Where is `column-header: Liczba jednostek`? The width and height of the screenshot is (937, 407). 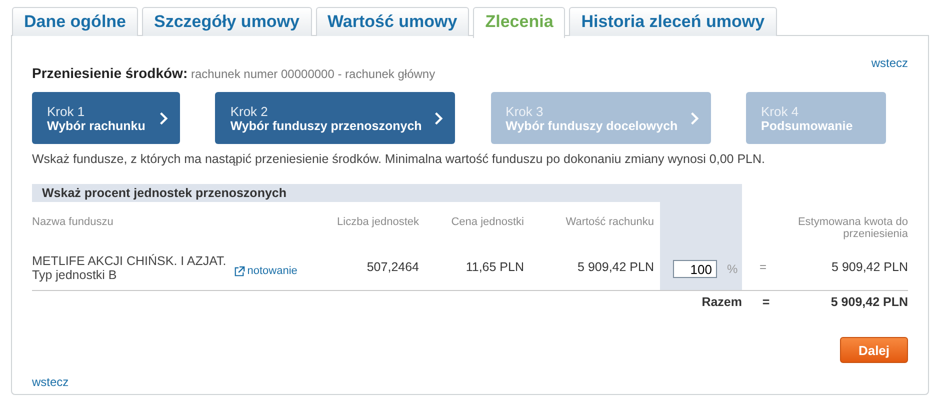
column-header: Liczba jednostek is located at coordinates (378, 222).